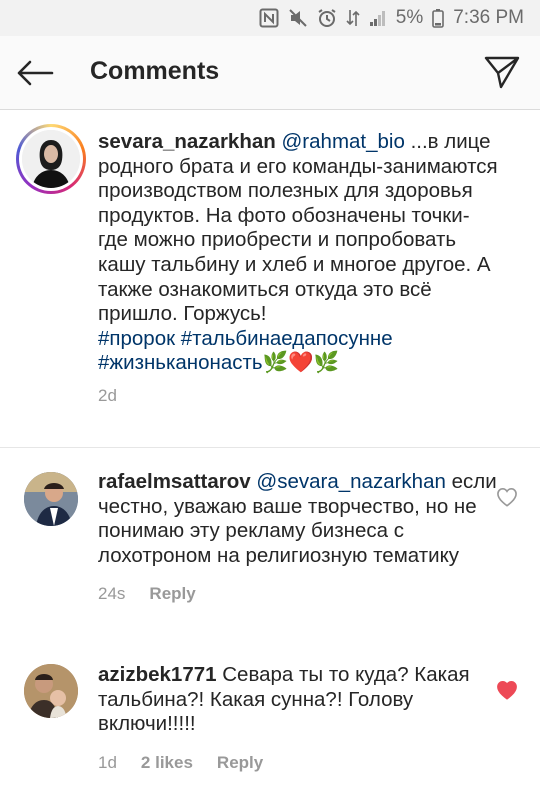 The image size is (540, 800). I want to click on status-bar: 5% 7:36 PM, so click(270, 18).